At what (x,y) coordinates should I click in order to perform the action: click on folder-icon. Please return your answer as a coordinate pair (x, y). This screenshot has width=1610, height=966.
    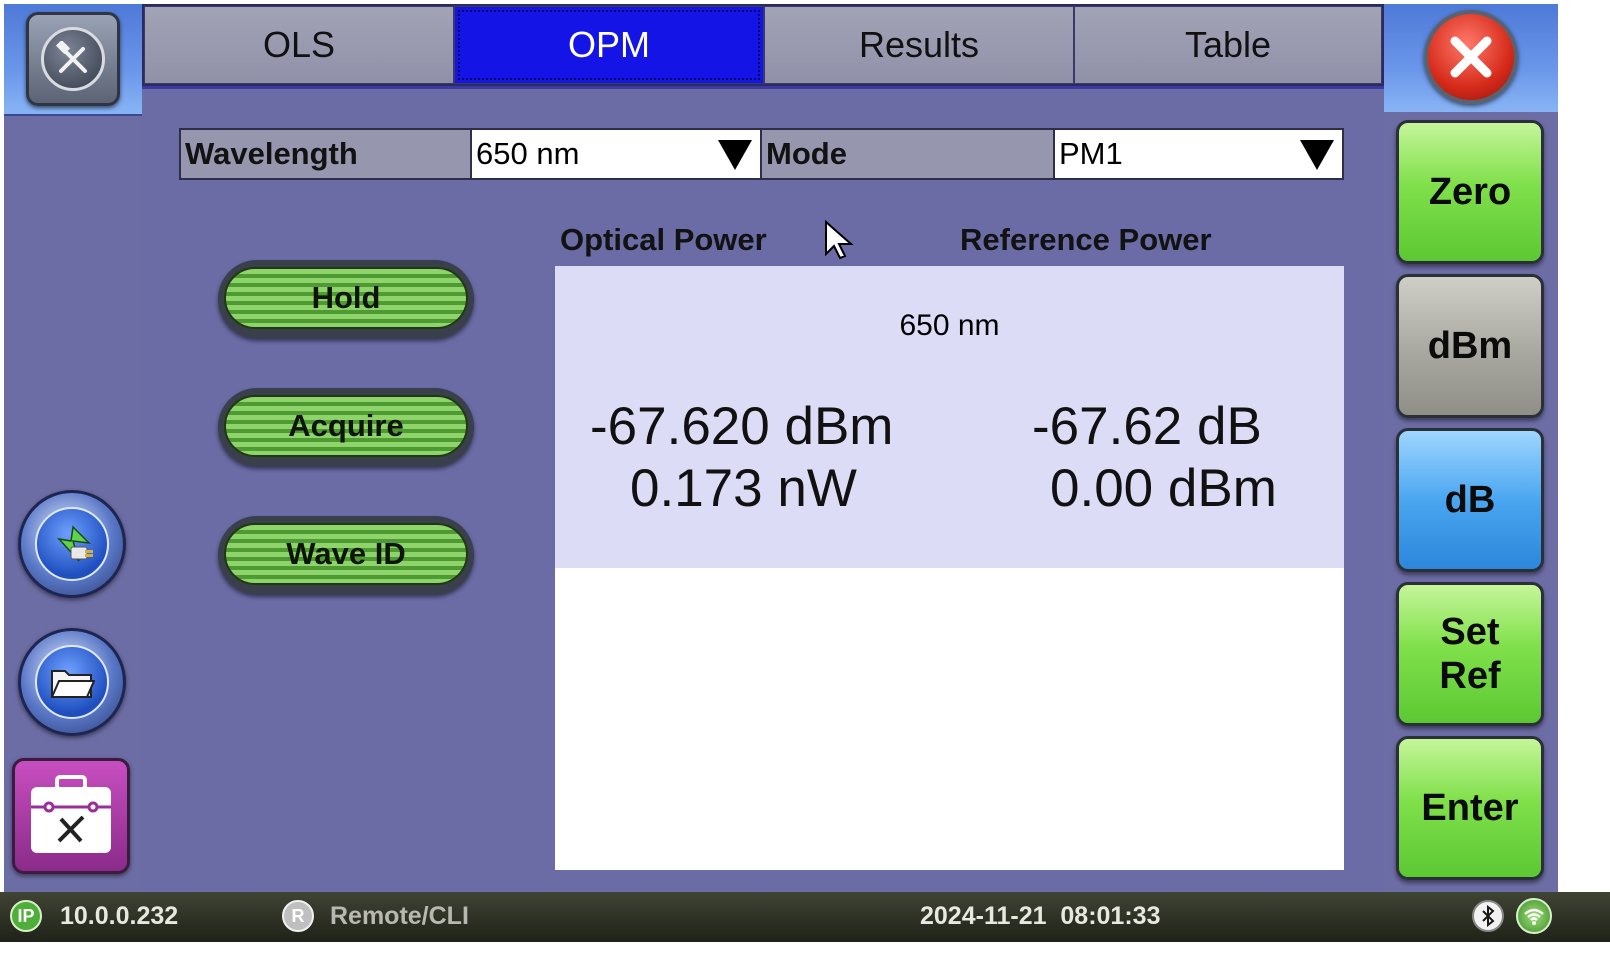
    Looking at the image, I should click on (72, 682).